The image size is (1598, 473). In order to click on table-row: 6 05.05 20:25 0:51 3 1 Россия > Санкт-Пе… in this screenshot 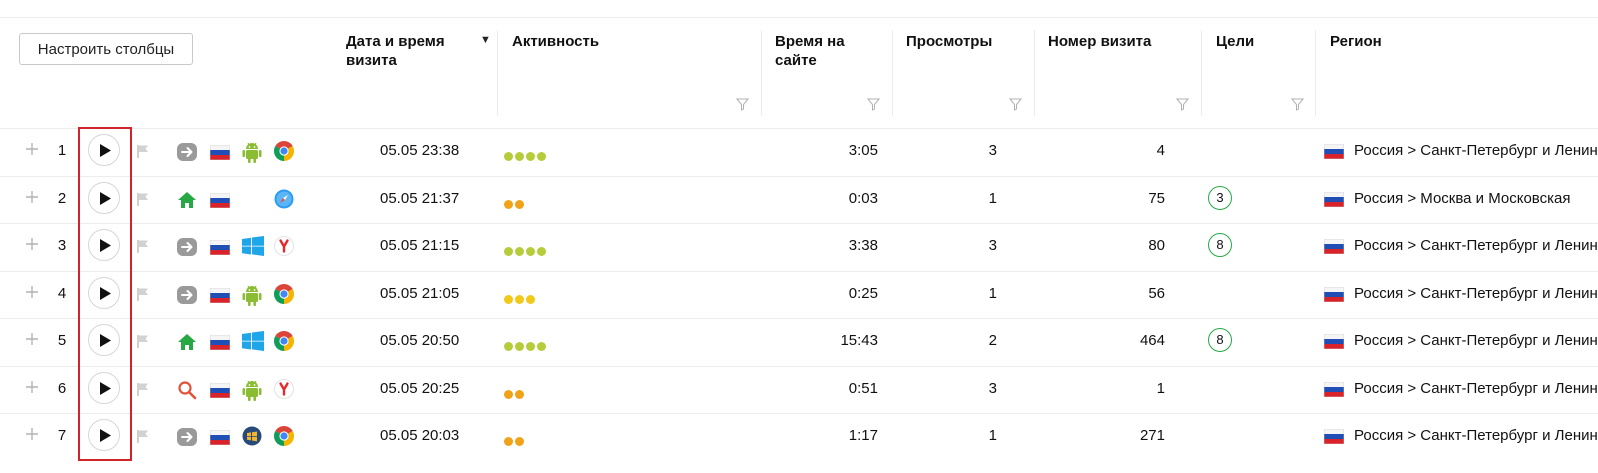, I will do `click(799, 389)`.